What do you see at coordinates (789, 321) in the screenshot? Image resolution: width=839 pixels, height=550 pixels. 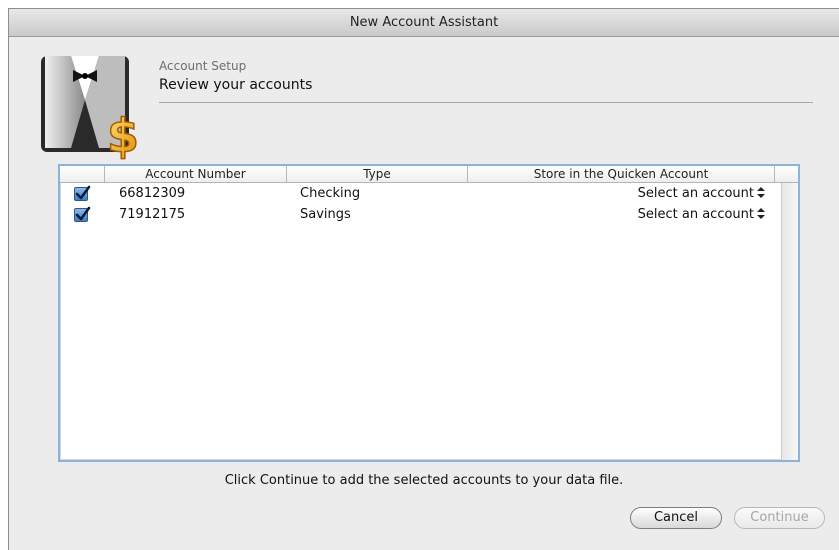 I see `vertical-scrollbar` at bounding box center [789, 321].